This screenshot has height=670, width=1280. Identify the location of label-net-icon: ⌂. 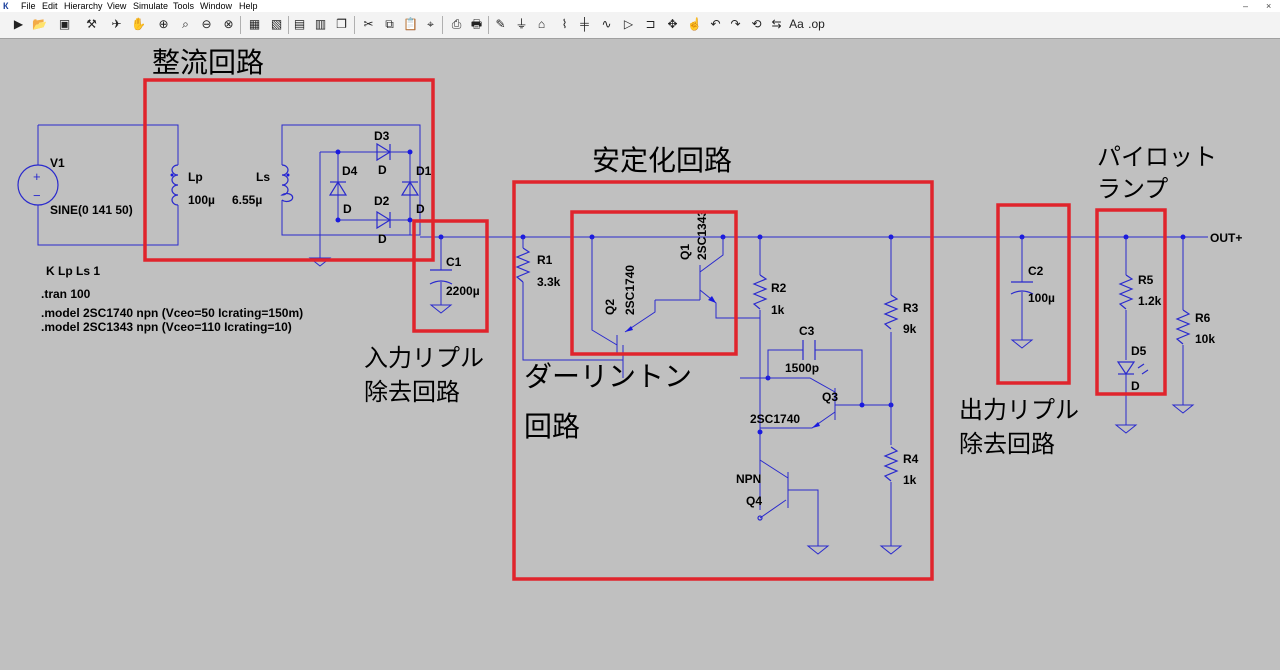
(541, 24).